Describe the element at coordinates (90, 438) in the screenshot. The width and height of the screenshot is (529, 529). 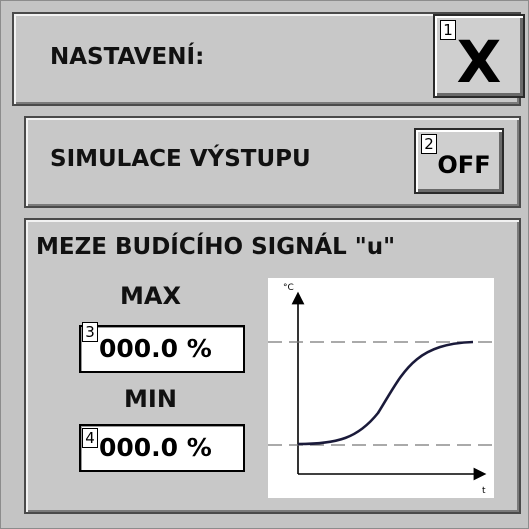
I see `min-field-badge: 4` at that location.